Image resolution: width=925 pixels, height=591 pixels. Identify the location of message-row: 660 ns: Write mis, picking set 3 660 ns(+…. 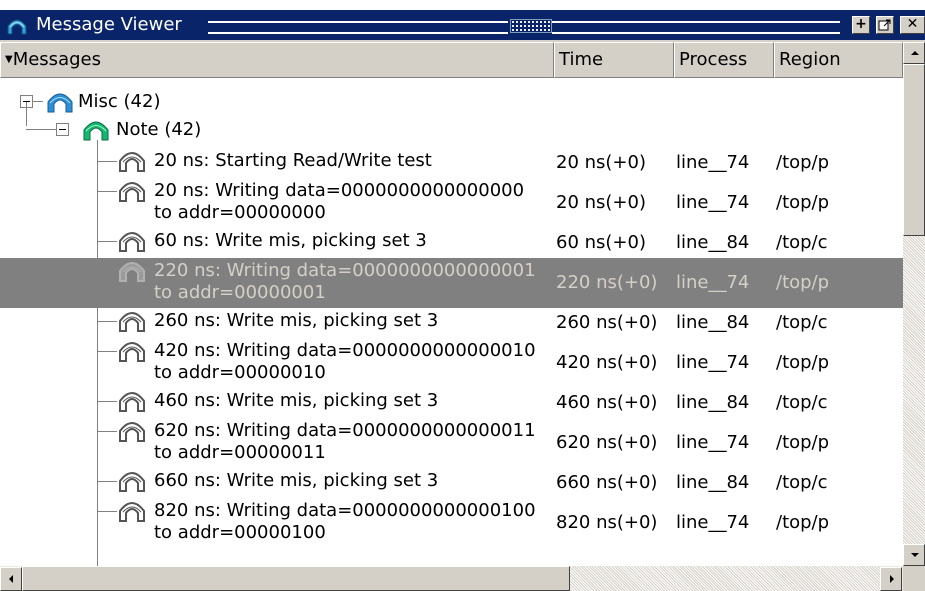
(451, 483).